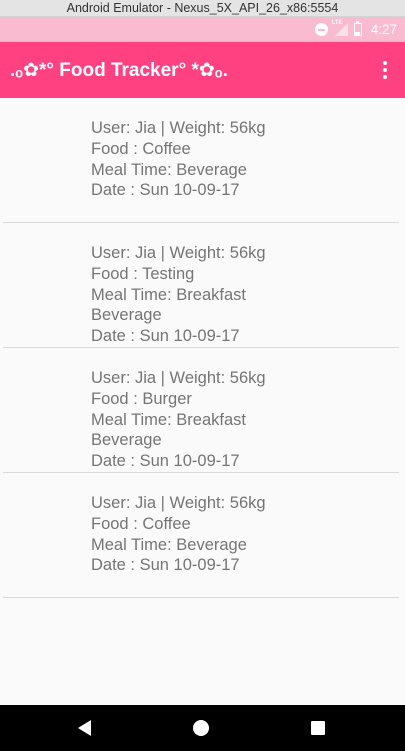 This screenshot has height=751, width=405. Describe the element at coordinates (318, 728) in the screenshot. I see `recents-icon` at that location.